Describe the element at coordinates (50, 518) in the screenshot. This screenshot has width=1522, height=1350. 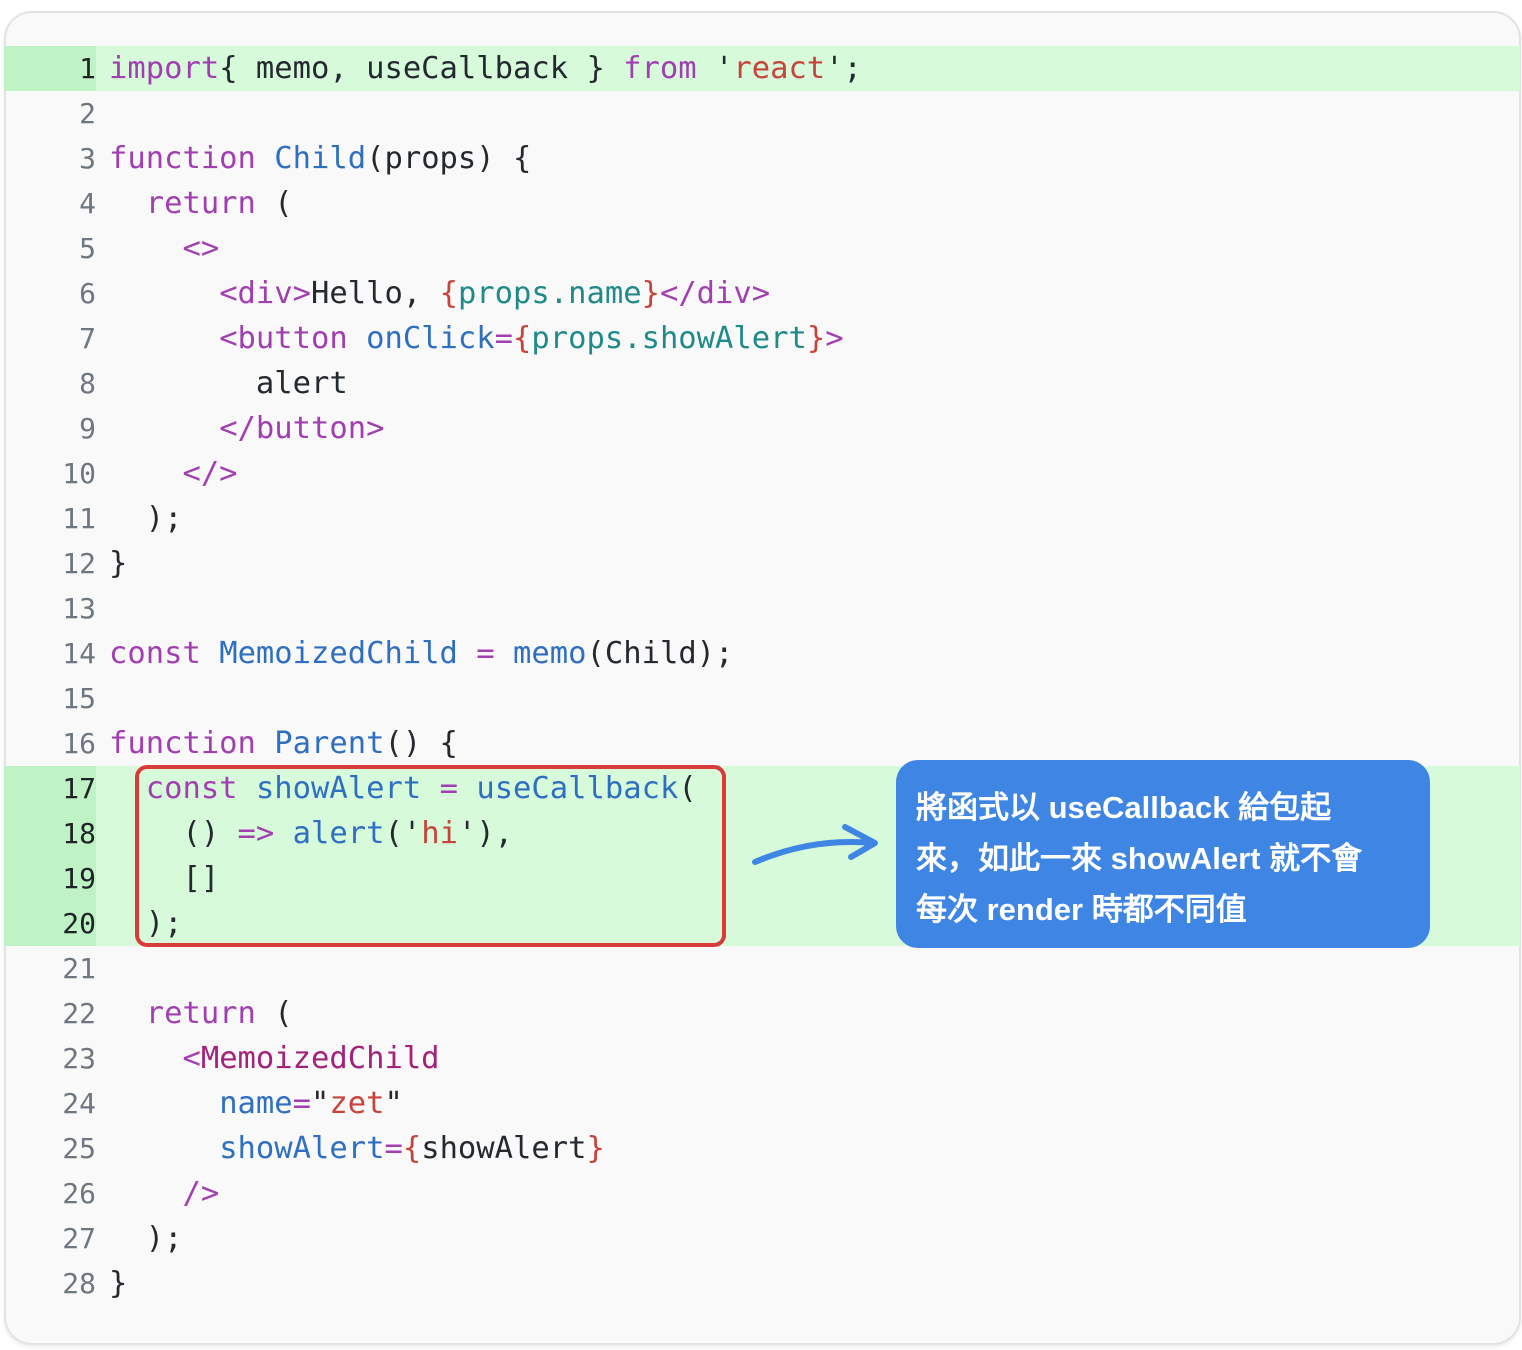
I see `line-number: 11` at that location.